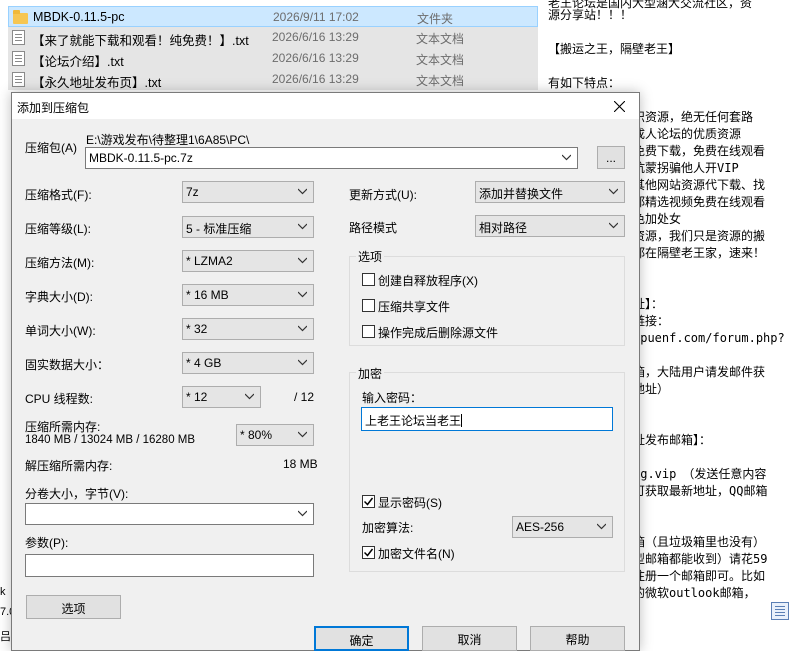  What do you see at coordinates (248, 192) in the screenshot?
I see `format-select: 7z` at bounding box center [248, 192].